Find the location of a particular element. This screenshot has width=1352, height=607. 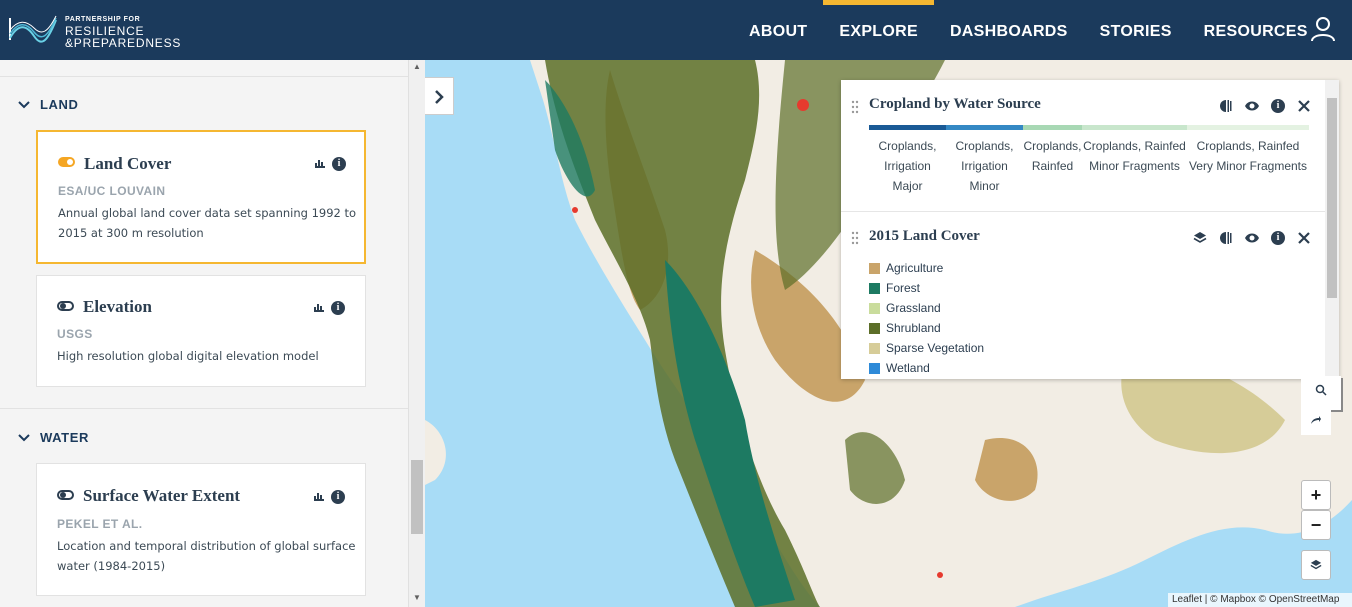

nav-dashboards: DASHBOARDS is located at coordinates (1009, 30).